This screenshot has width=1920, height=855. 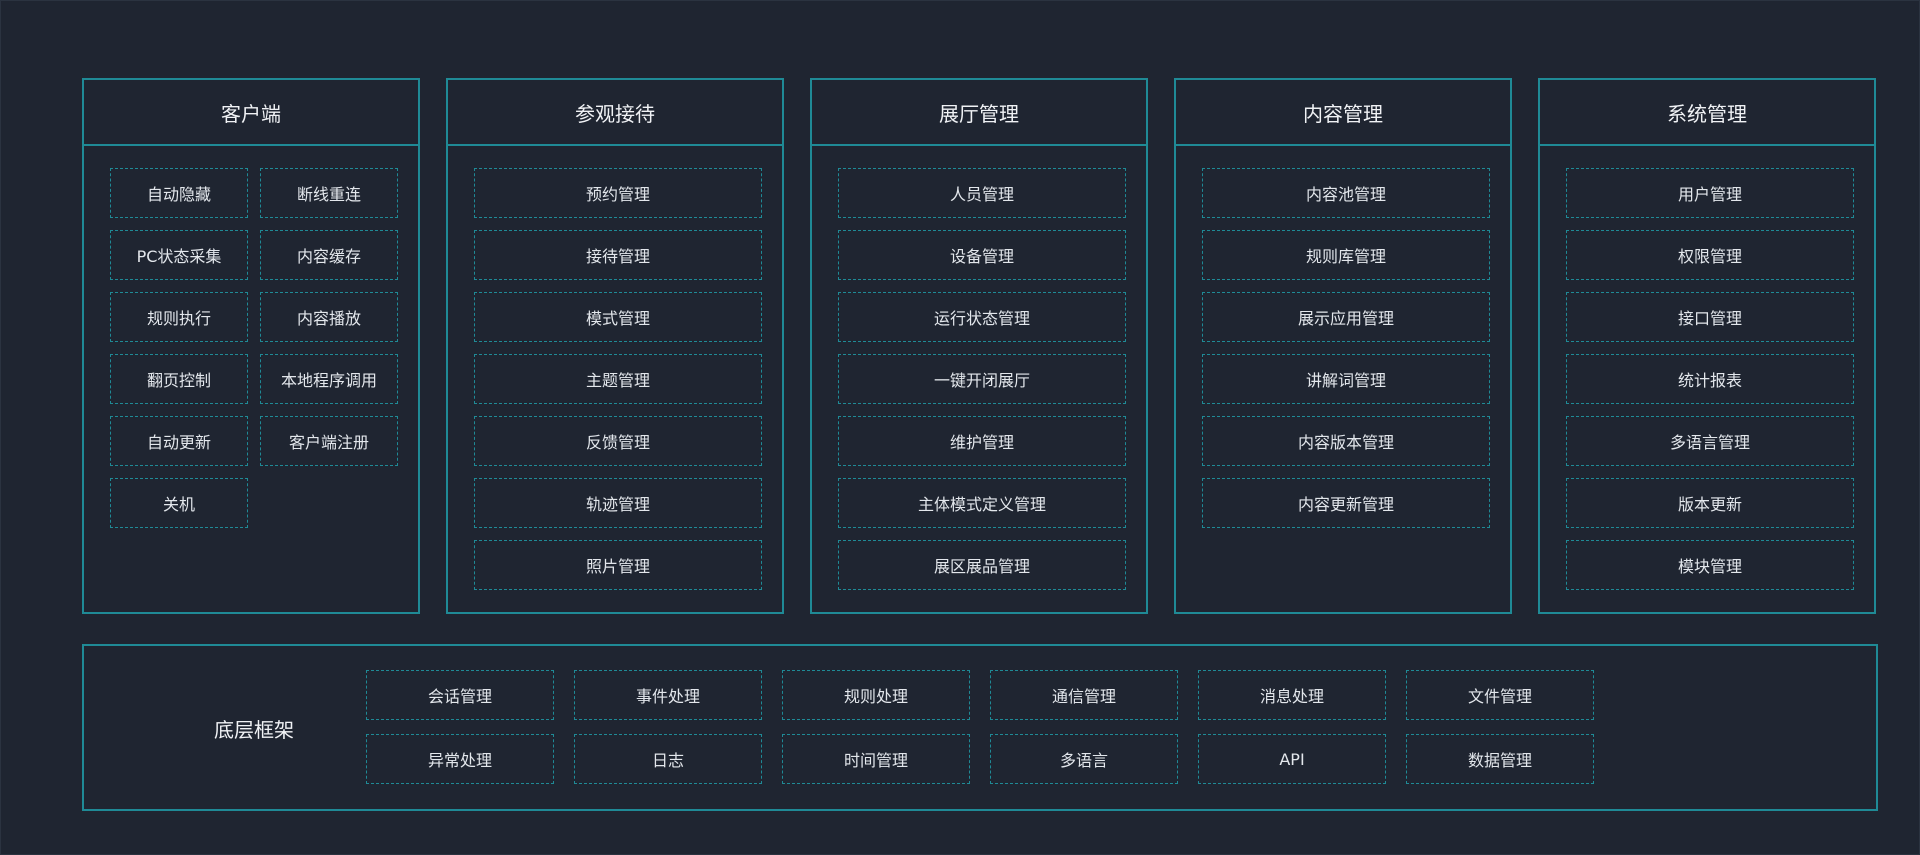 What do you see at coordinates (618, 193) in the screenshot?
I see `module-box: 预约管理` at bounding box center [618, 193].